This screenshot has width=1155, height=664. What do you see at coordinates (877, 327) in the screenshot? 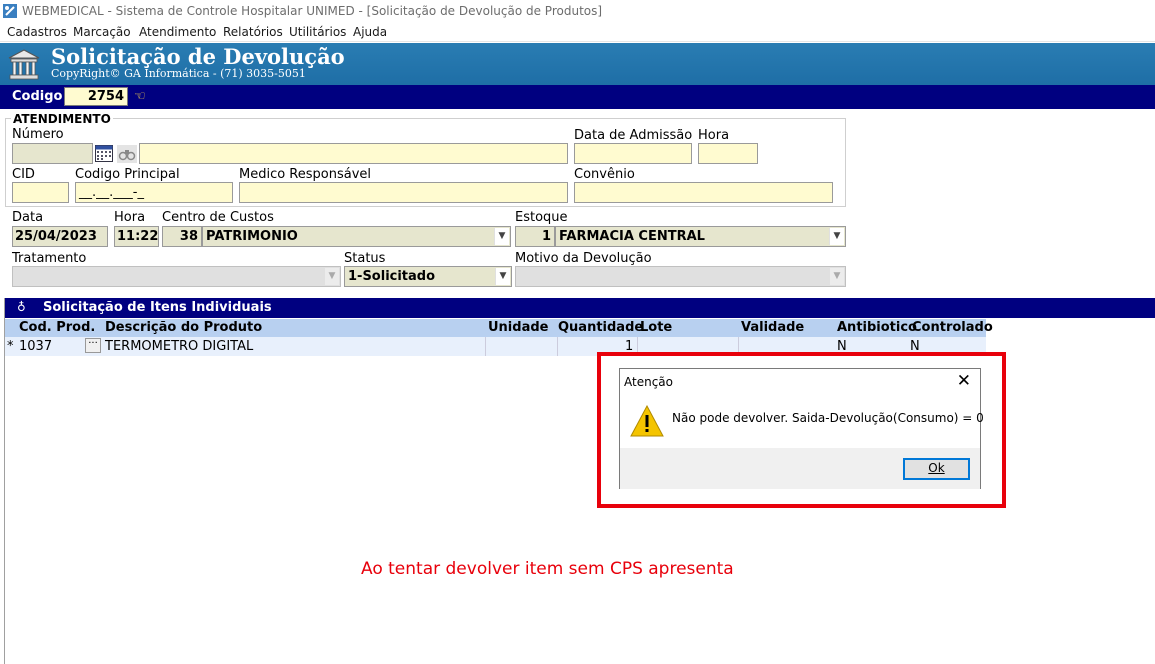
I see `col-antibiotico: Antibiotico` at bounding box center [877, 327].